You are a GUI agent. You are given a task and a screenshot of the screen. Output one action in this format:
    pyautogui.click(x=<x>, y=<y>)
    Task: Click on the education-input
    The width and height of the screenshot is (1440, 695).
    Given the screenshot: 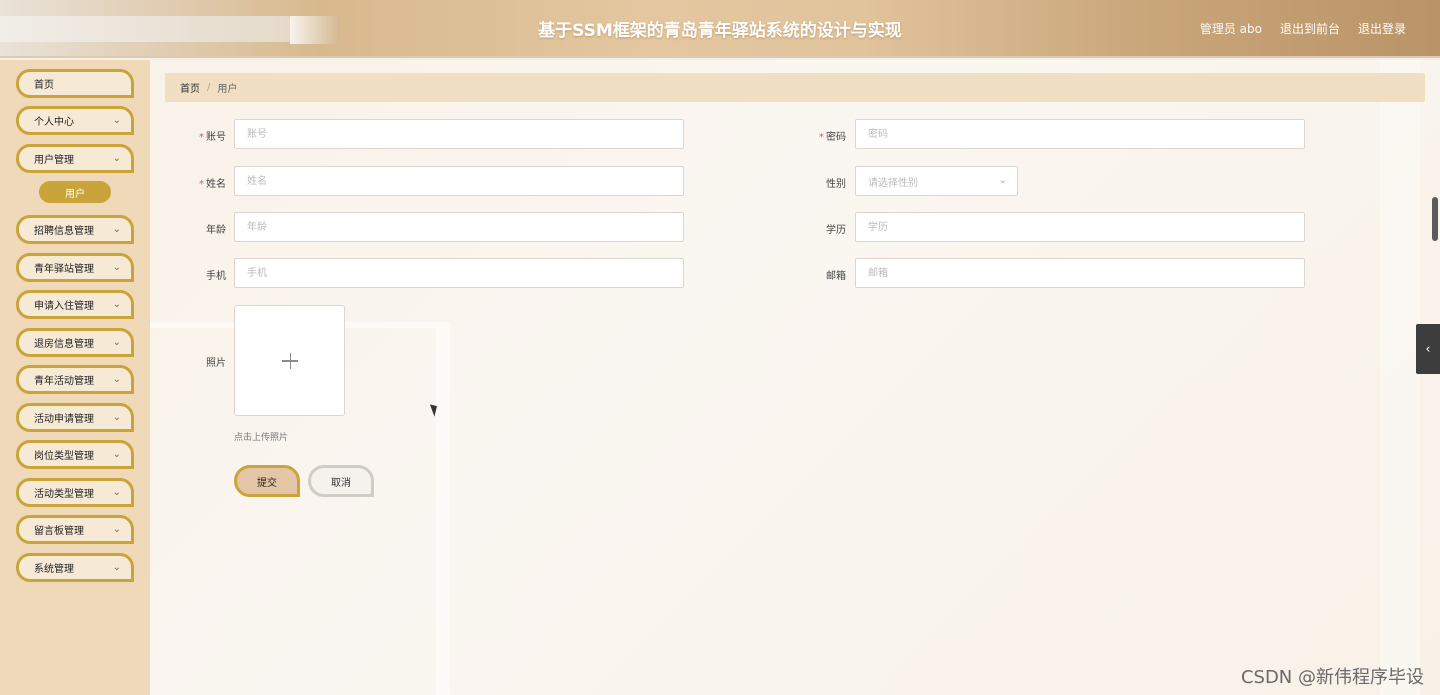 What is the action you would take?
    pyautogui.click(x=1080, y=227)
    